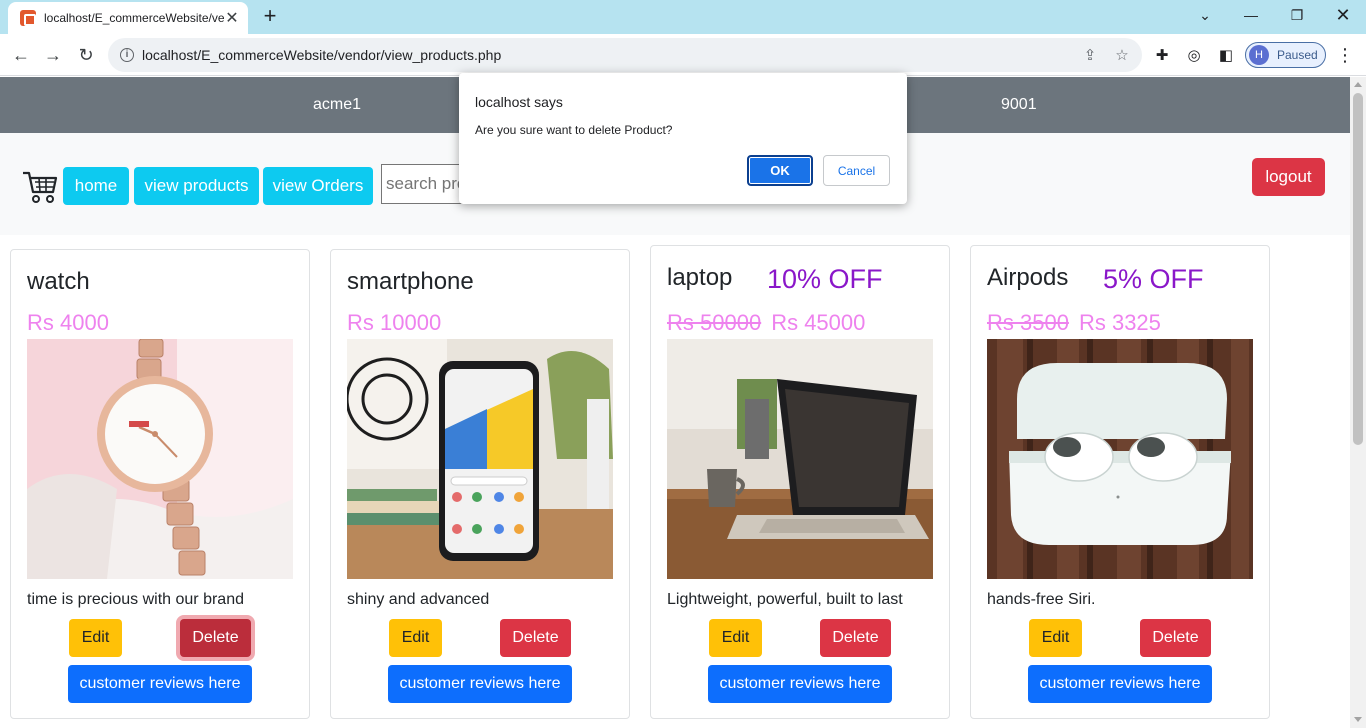 The width and height of the screenshot is (1366, 728). Describe the element at coordinates (1358, 84) in the screenshot. I see `scroll-up-arrow-icon` at that location.